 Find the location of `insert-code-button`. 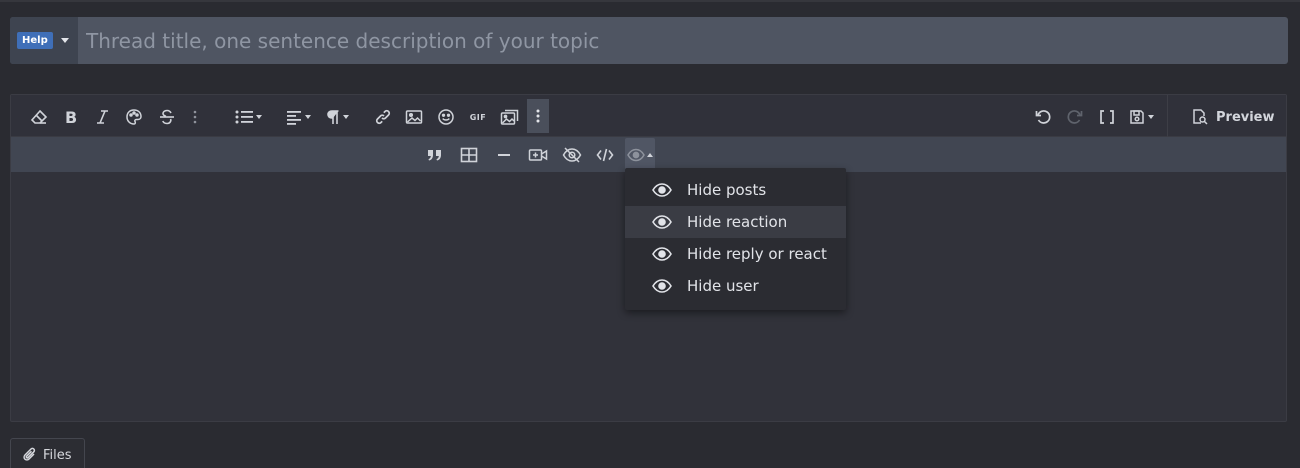

insert-code-button is located at coordinates (605, 155).